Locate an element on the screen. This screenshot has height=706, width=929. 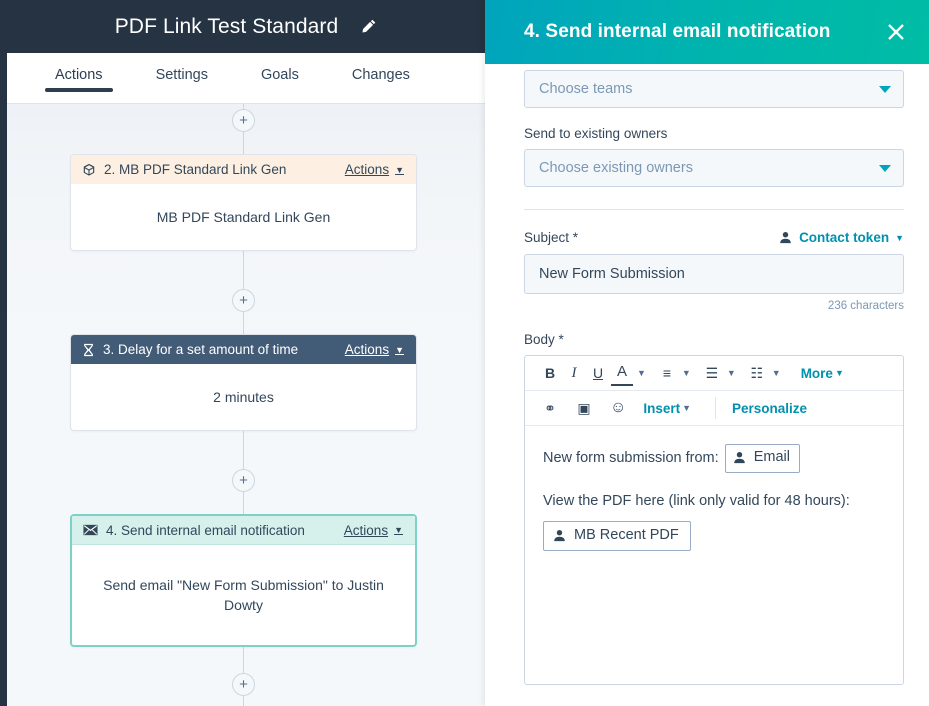
personalization-token-email: Email is located at coordinates (762, 458).